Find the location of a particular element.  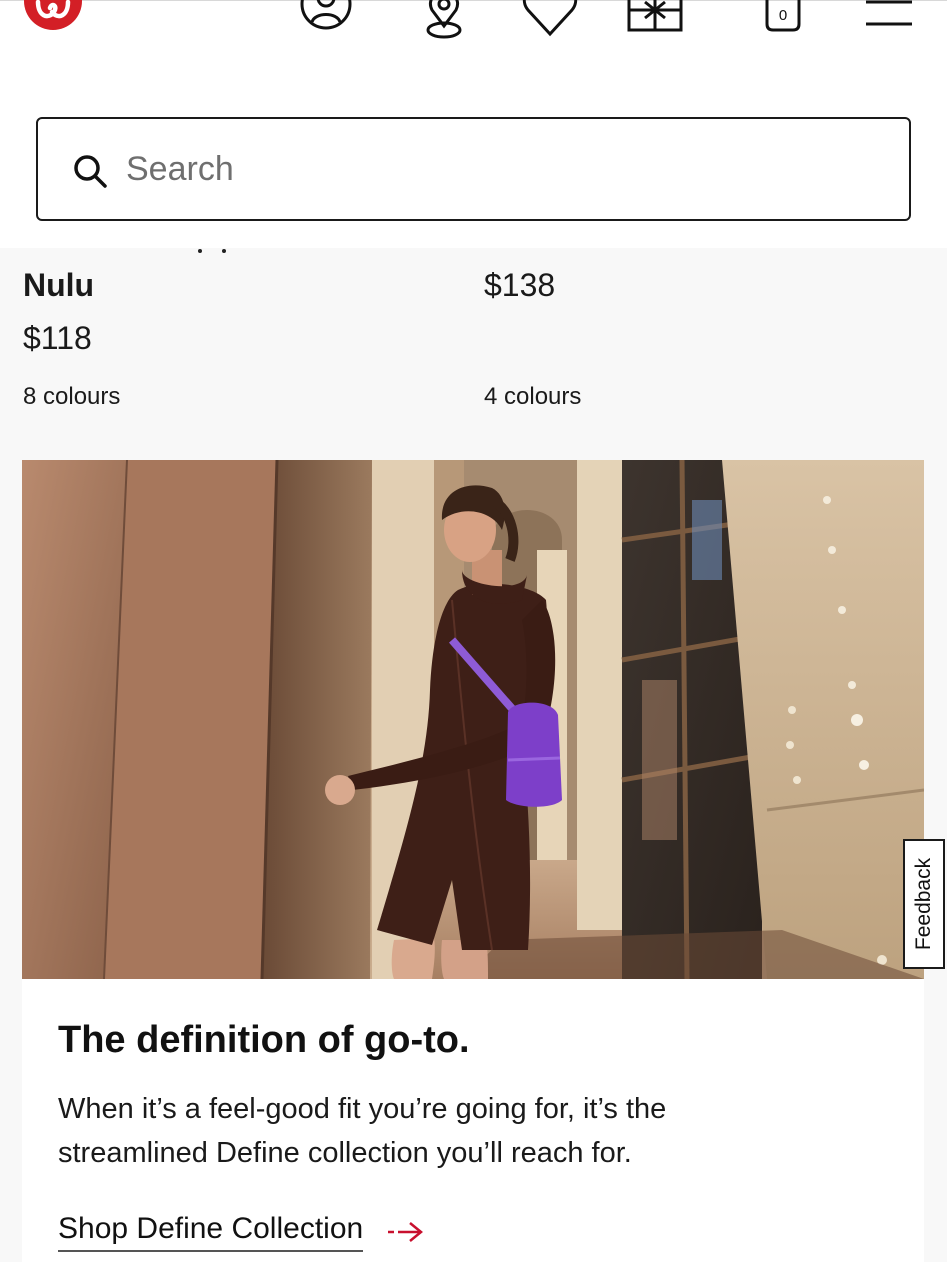

account-icon is located at coordinates (326, 20).